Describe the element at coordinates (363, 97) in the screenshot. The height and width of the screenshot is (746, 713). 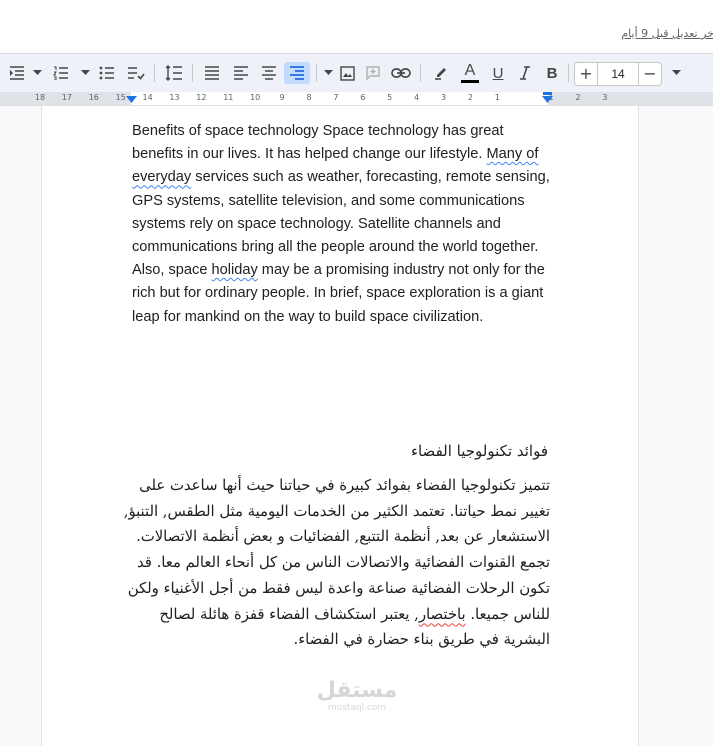
I see `ruler-label: 6` at that location.